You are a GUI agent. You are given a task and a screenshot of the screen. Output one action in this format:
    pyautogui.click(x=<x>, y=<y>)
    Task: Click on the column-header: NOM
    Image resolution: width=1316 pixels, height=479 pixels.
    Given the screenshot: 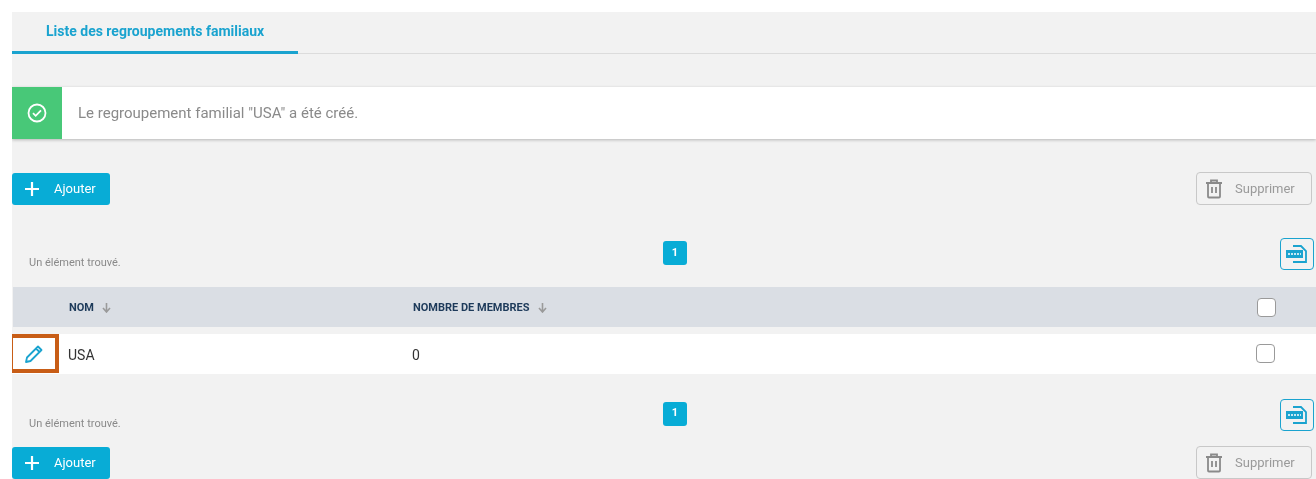 What is the action you would take?
    pyautogui.click(x=81, y=308)
    